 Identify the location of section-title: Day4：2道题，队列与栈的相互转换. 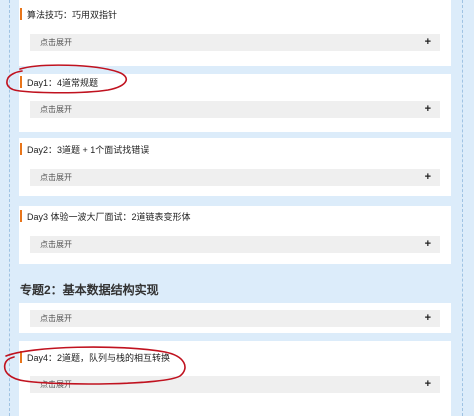
(95, 357).